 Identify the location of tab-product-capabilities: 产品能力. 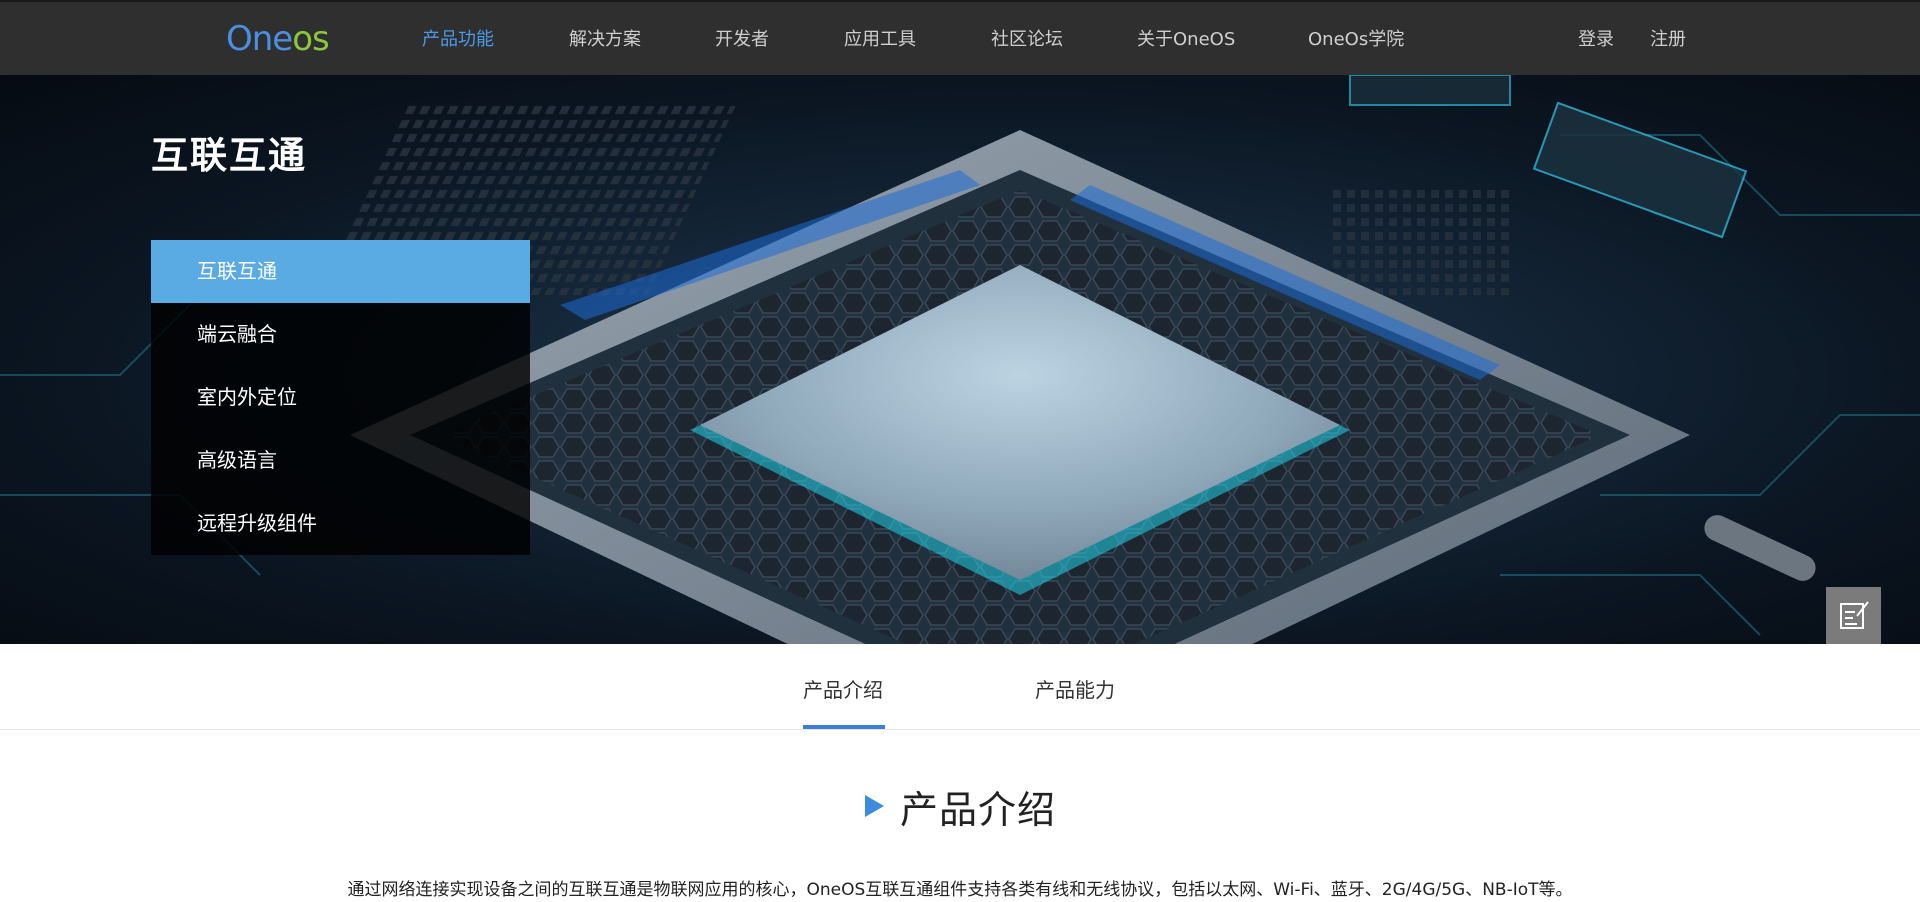
(1075, 688).